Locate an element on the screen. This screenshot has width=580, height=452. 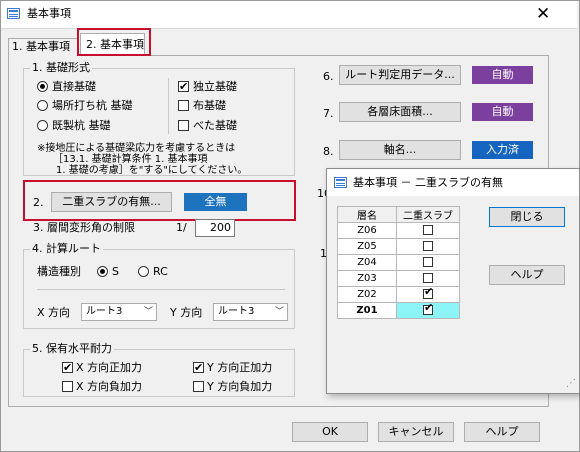
dialog-app-icon is located at coordinates (340, 182).